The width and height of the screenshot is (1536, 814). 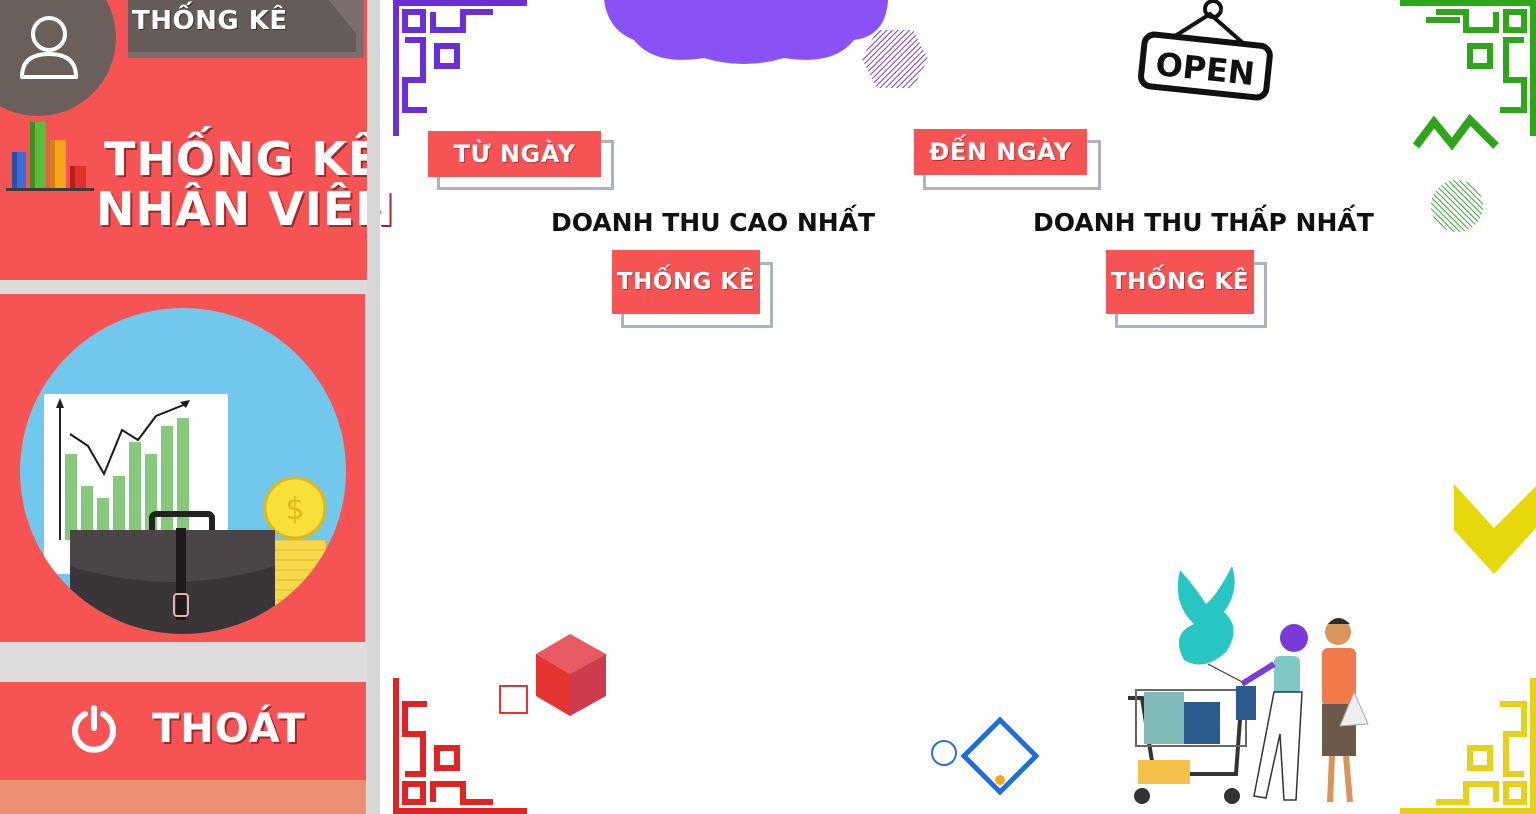 What do you see at coordinates (1457, 206) in the screenshot?
I see `green-circle-pattern` at bounding box center [1457, 206].